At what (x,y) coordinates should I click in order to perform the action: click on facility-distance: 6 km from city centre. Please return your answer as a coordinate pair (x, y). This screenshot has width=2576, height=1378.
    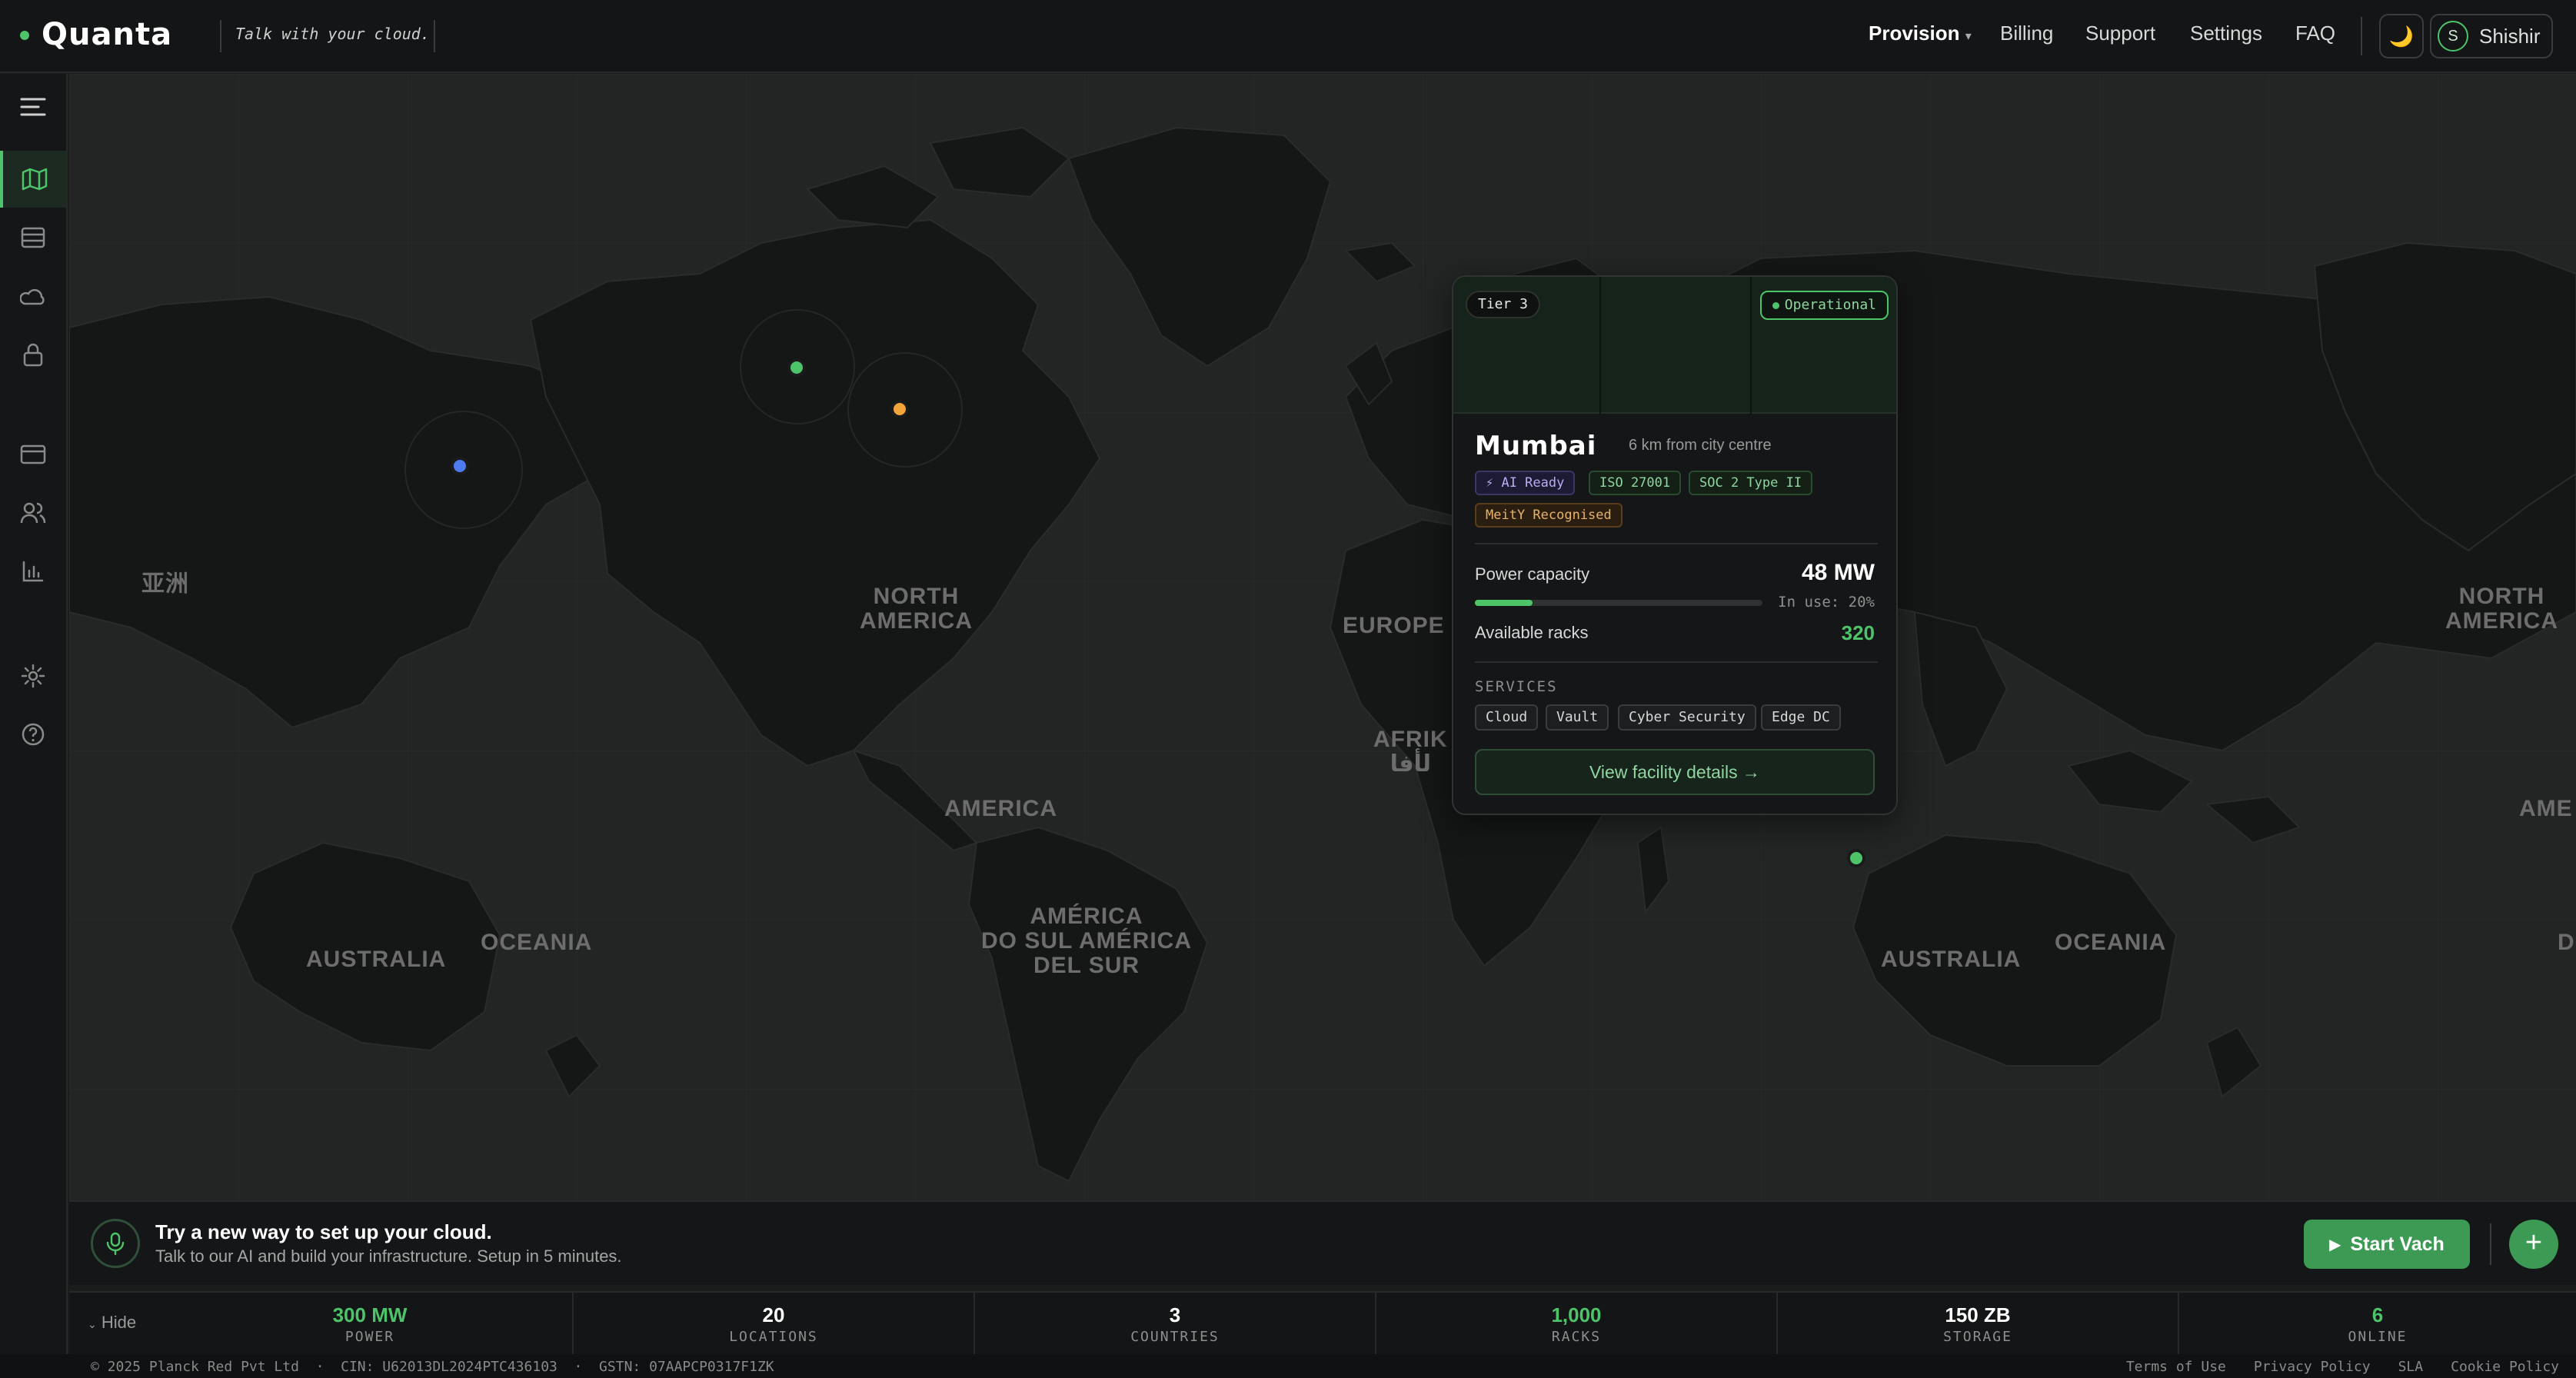
    Looking at the image, I should click on (1700, 445).